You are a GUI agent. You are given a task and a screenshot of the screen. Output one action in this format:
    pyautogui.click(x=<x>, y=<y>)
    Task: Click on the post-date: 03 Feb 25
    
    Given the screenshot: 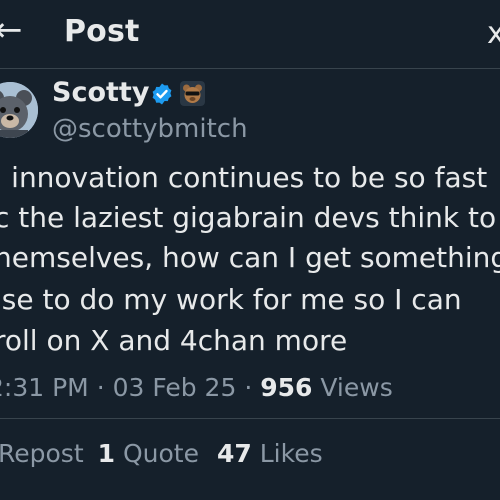 What is the action you would take?
    pyautogui.click(x=175, y=387)
    